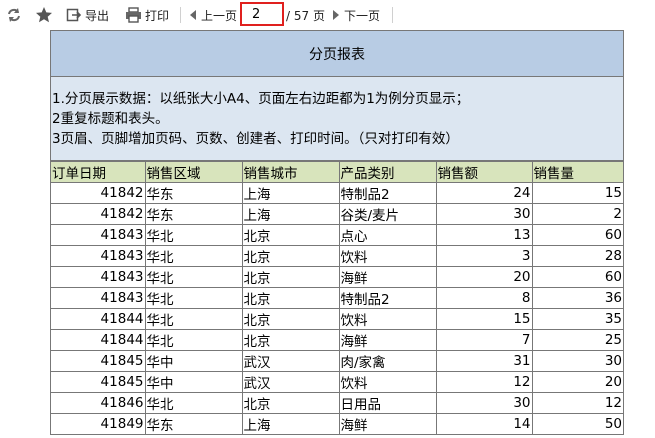 The width and height of the screenshot is (655, 438). Describe the element at coordinates (193, 172) in the screenshot. I see `column-header: 销售区域` at that location.